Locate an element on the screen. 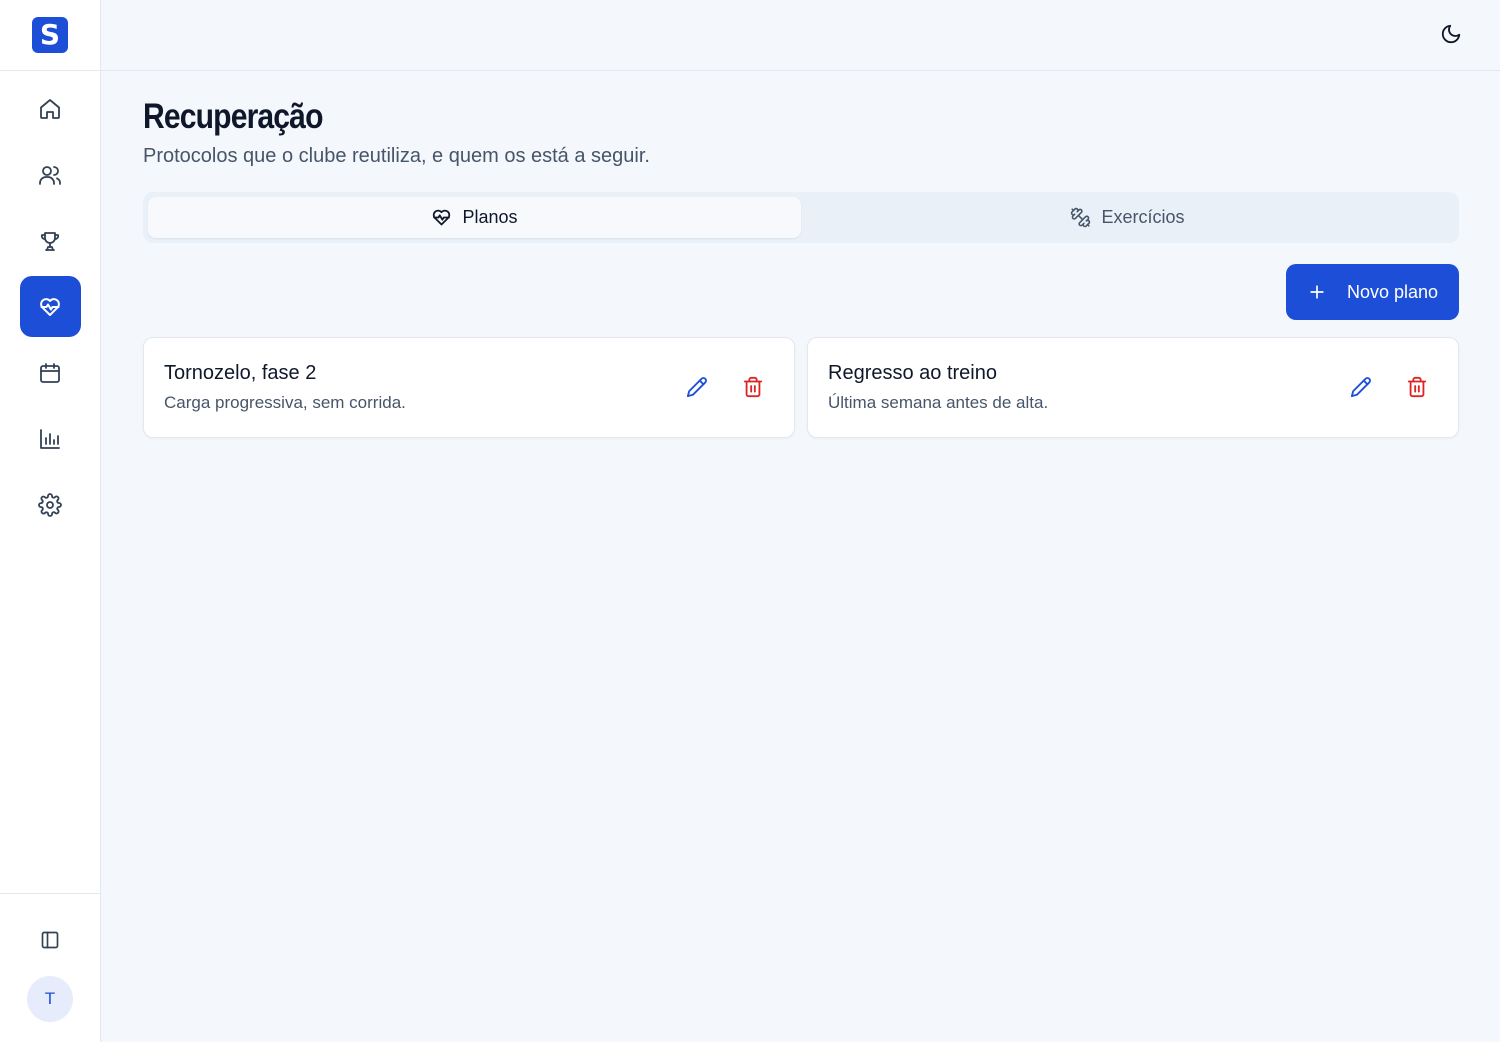  sidebar: S T is located at coordinates (50, 521).